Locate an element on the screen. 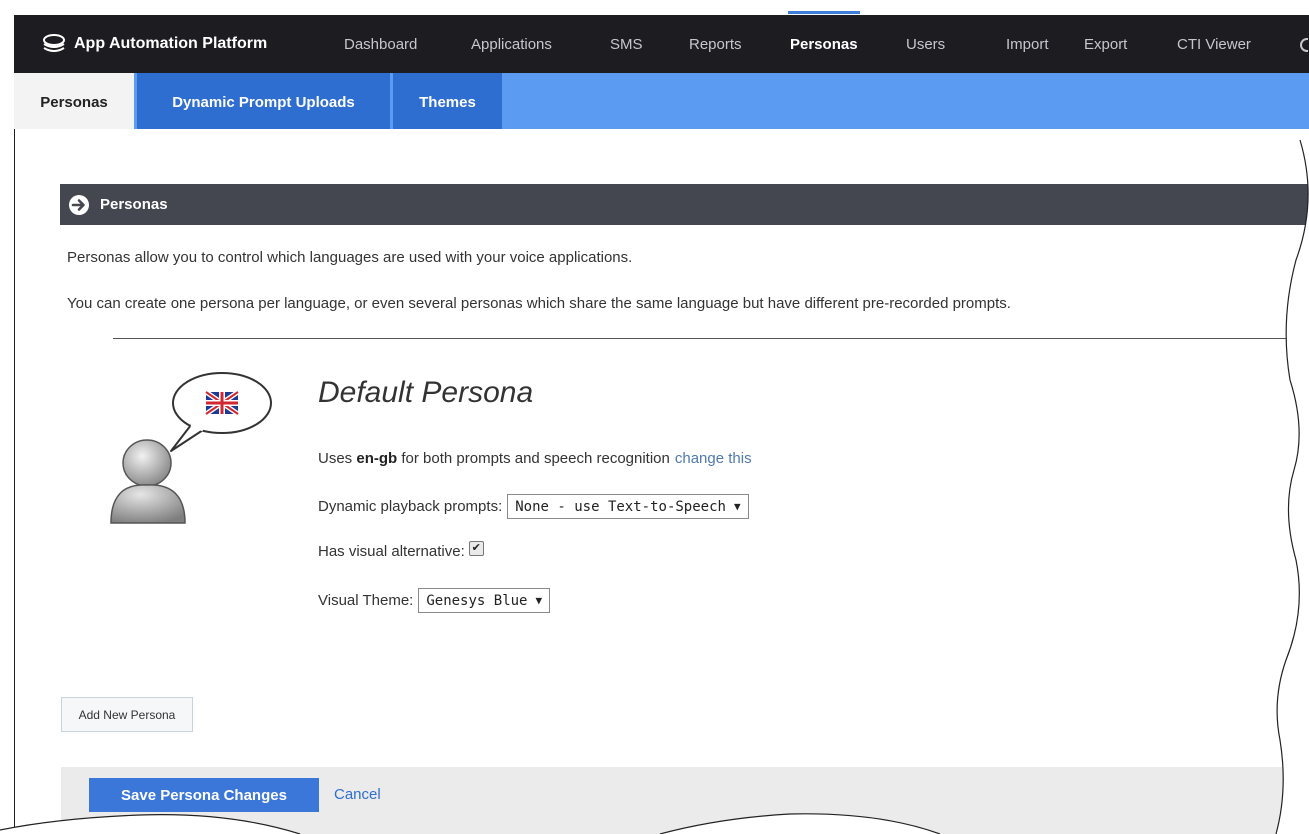 The height and width of the screenshot is (834, 1309). nav-overflow-item is located at coordinates (1304, 44).